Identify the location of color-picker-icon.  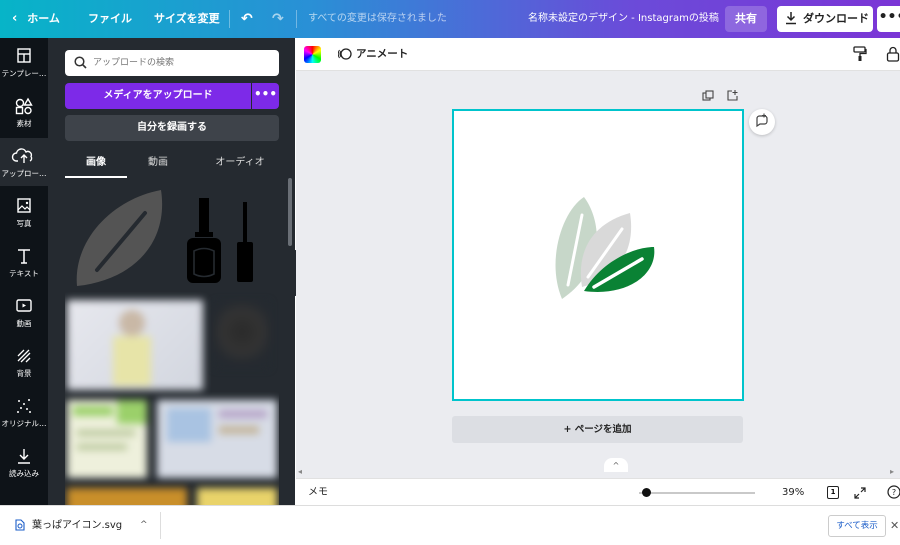
(312, 54).